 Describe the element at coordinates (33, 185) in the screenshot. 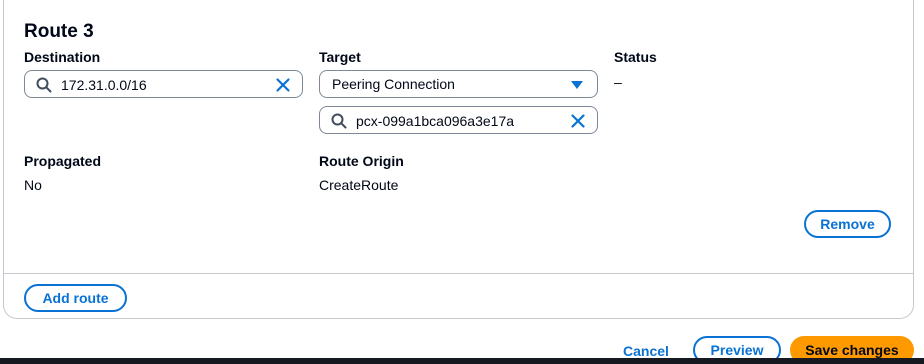

I see `propagated-value: No` at that location.